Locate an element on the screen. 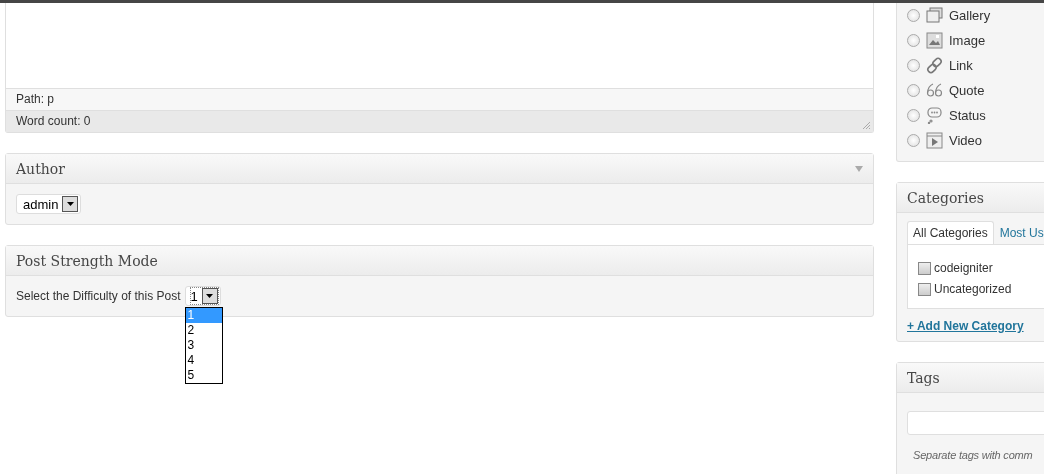  format-label: Status is located at coordinates (967, 115).